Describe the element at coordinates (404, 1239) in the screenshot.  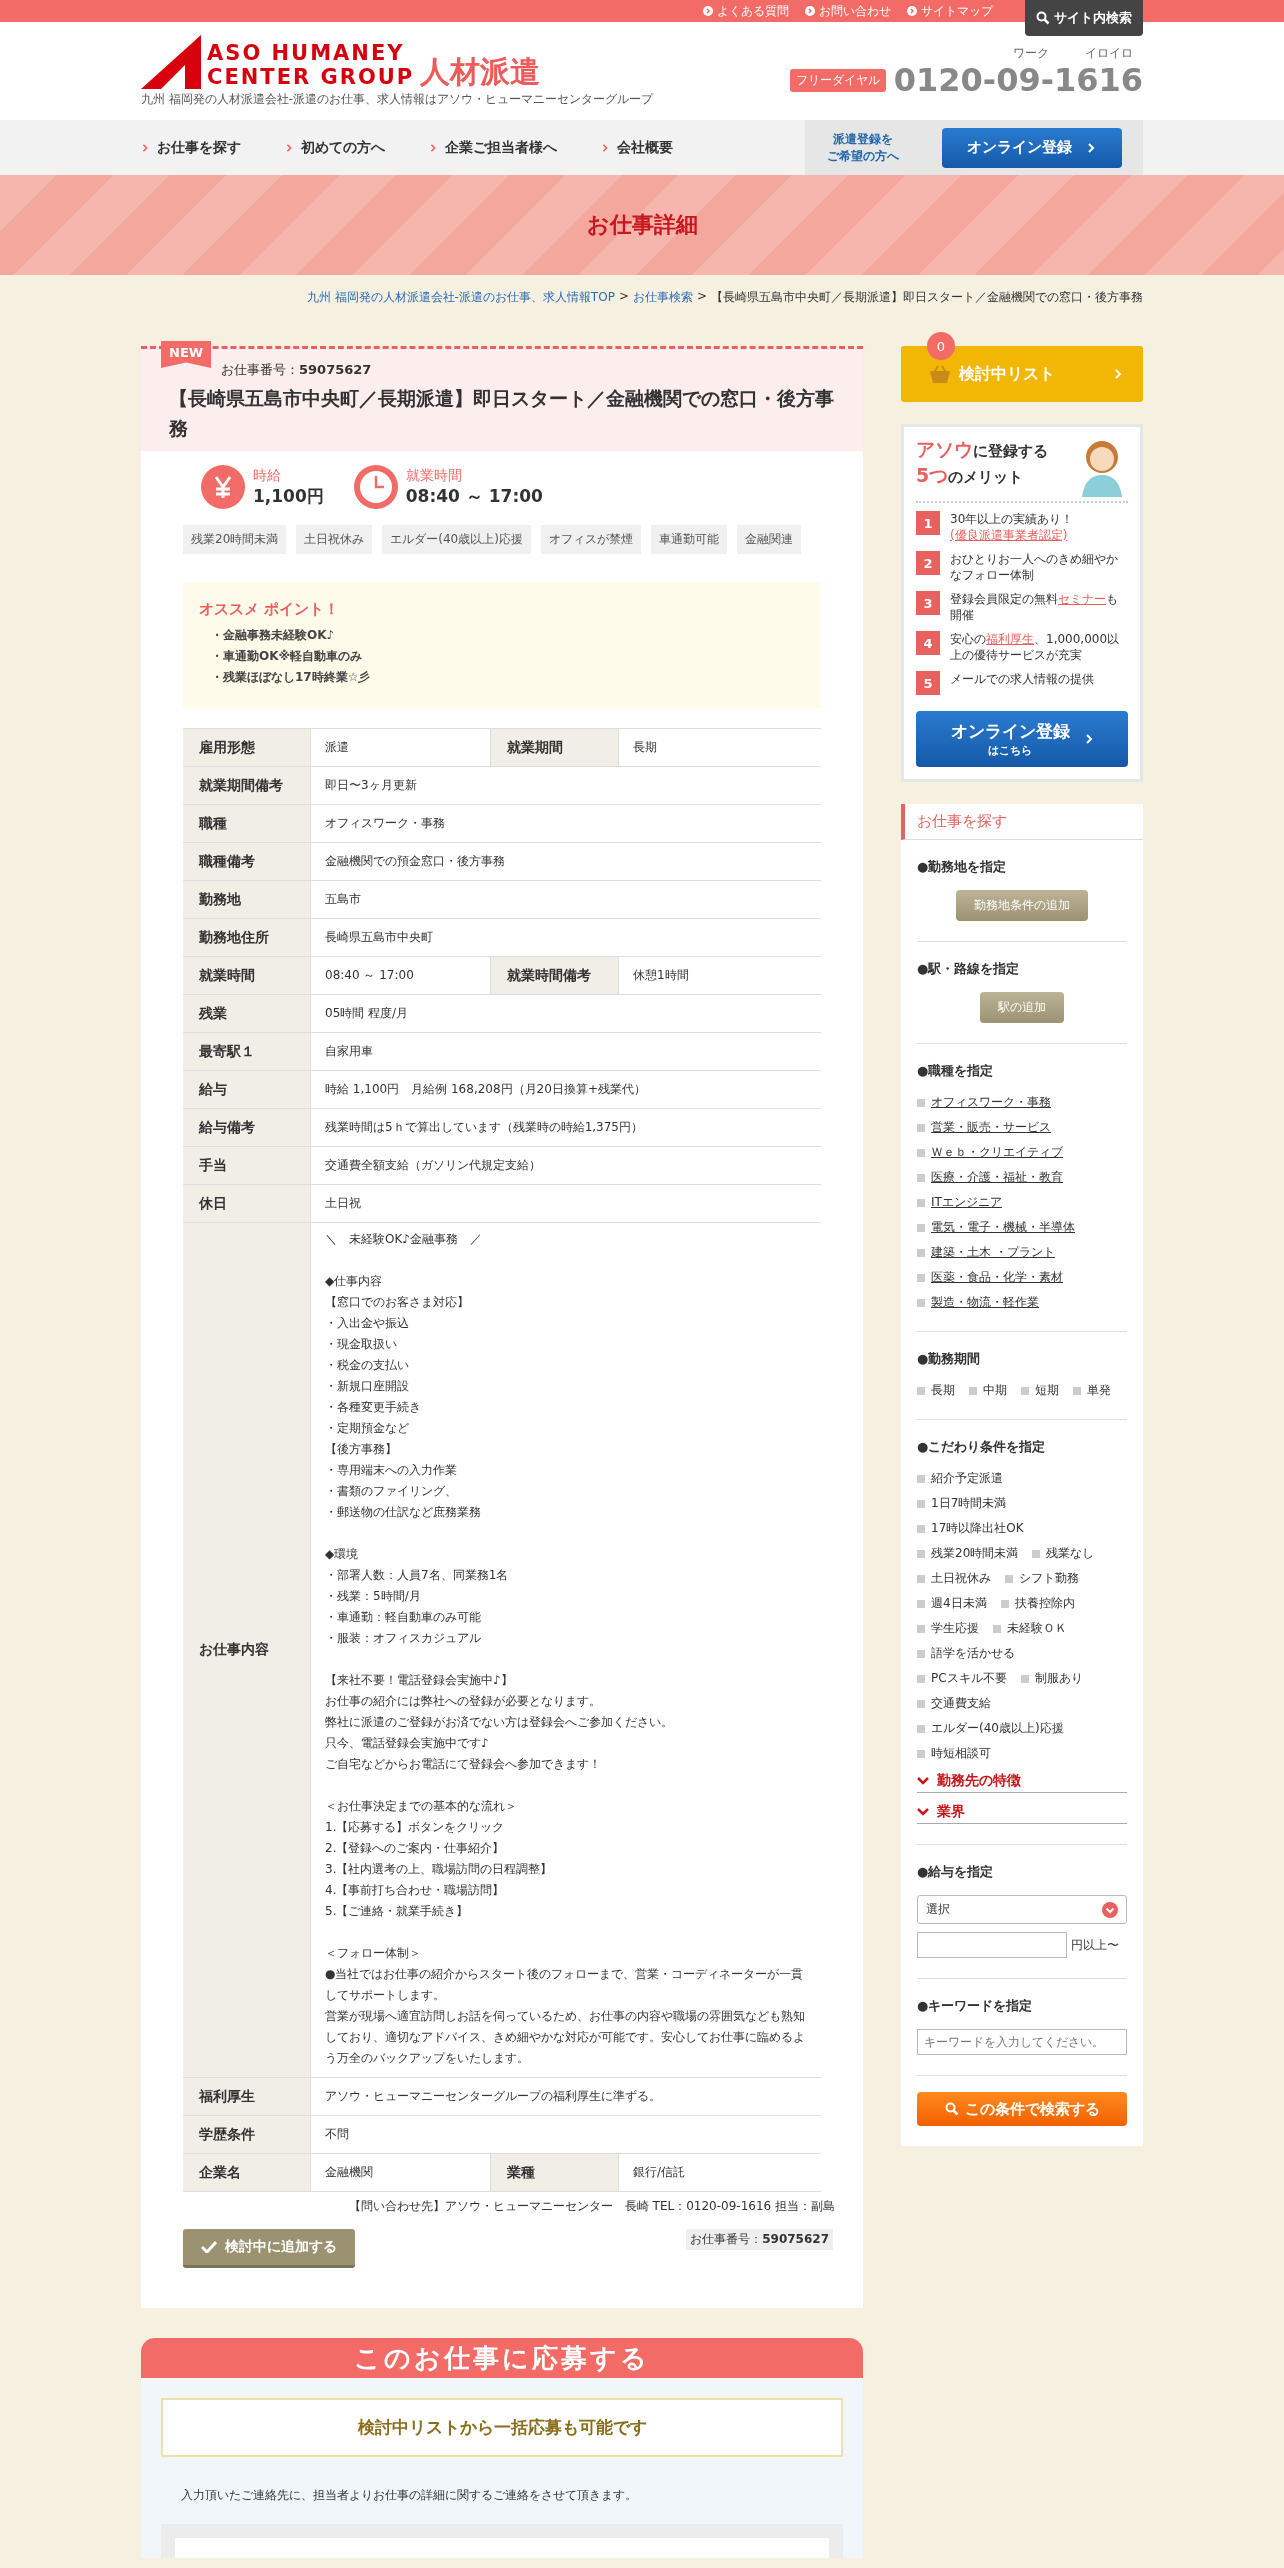
I see `description-line: ＼ 未経験OK♪金融事務 ／` at that location.